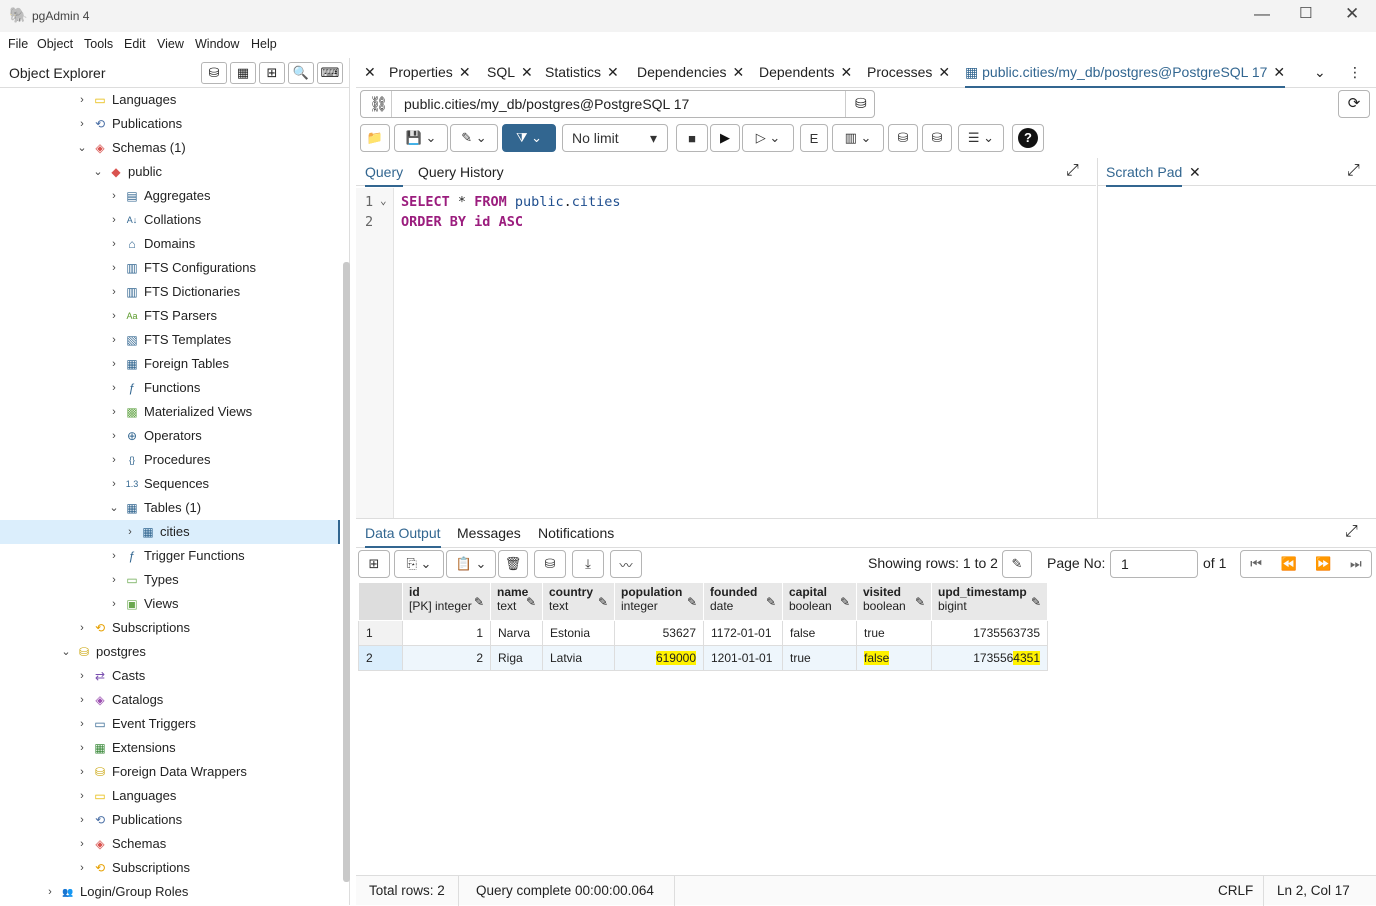 The height and width of the screenshot is (906, 1376). Describe the element at coordinates (55, 44) in the screenshot. I see `menu-object: Object` at that location.